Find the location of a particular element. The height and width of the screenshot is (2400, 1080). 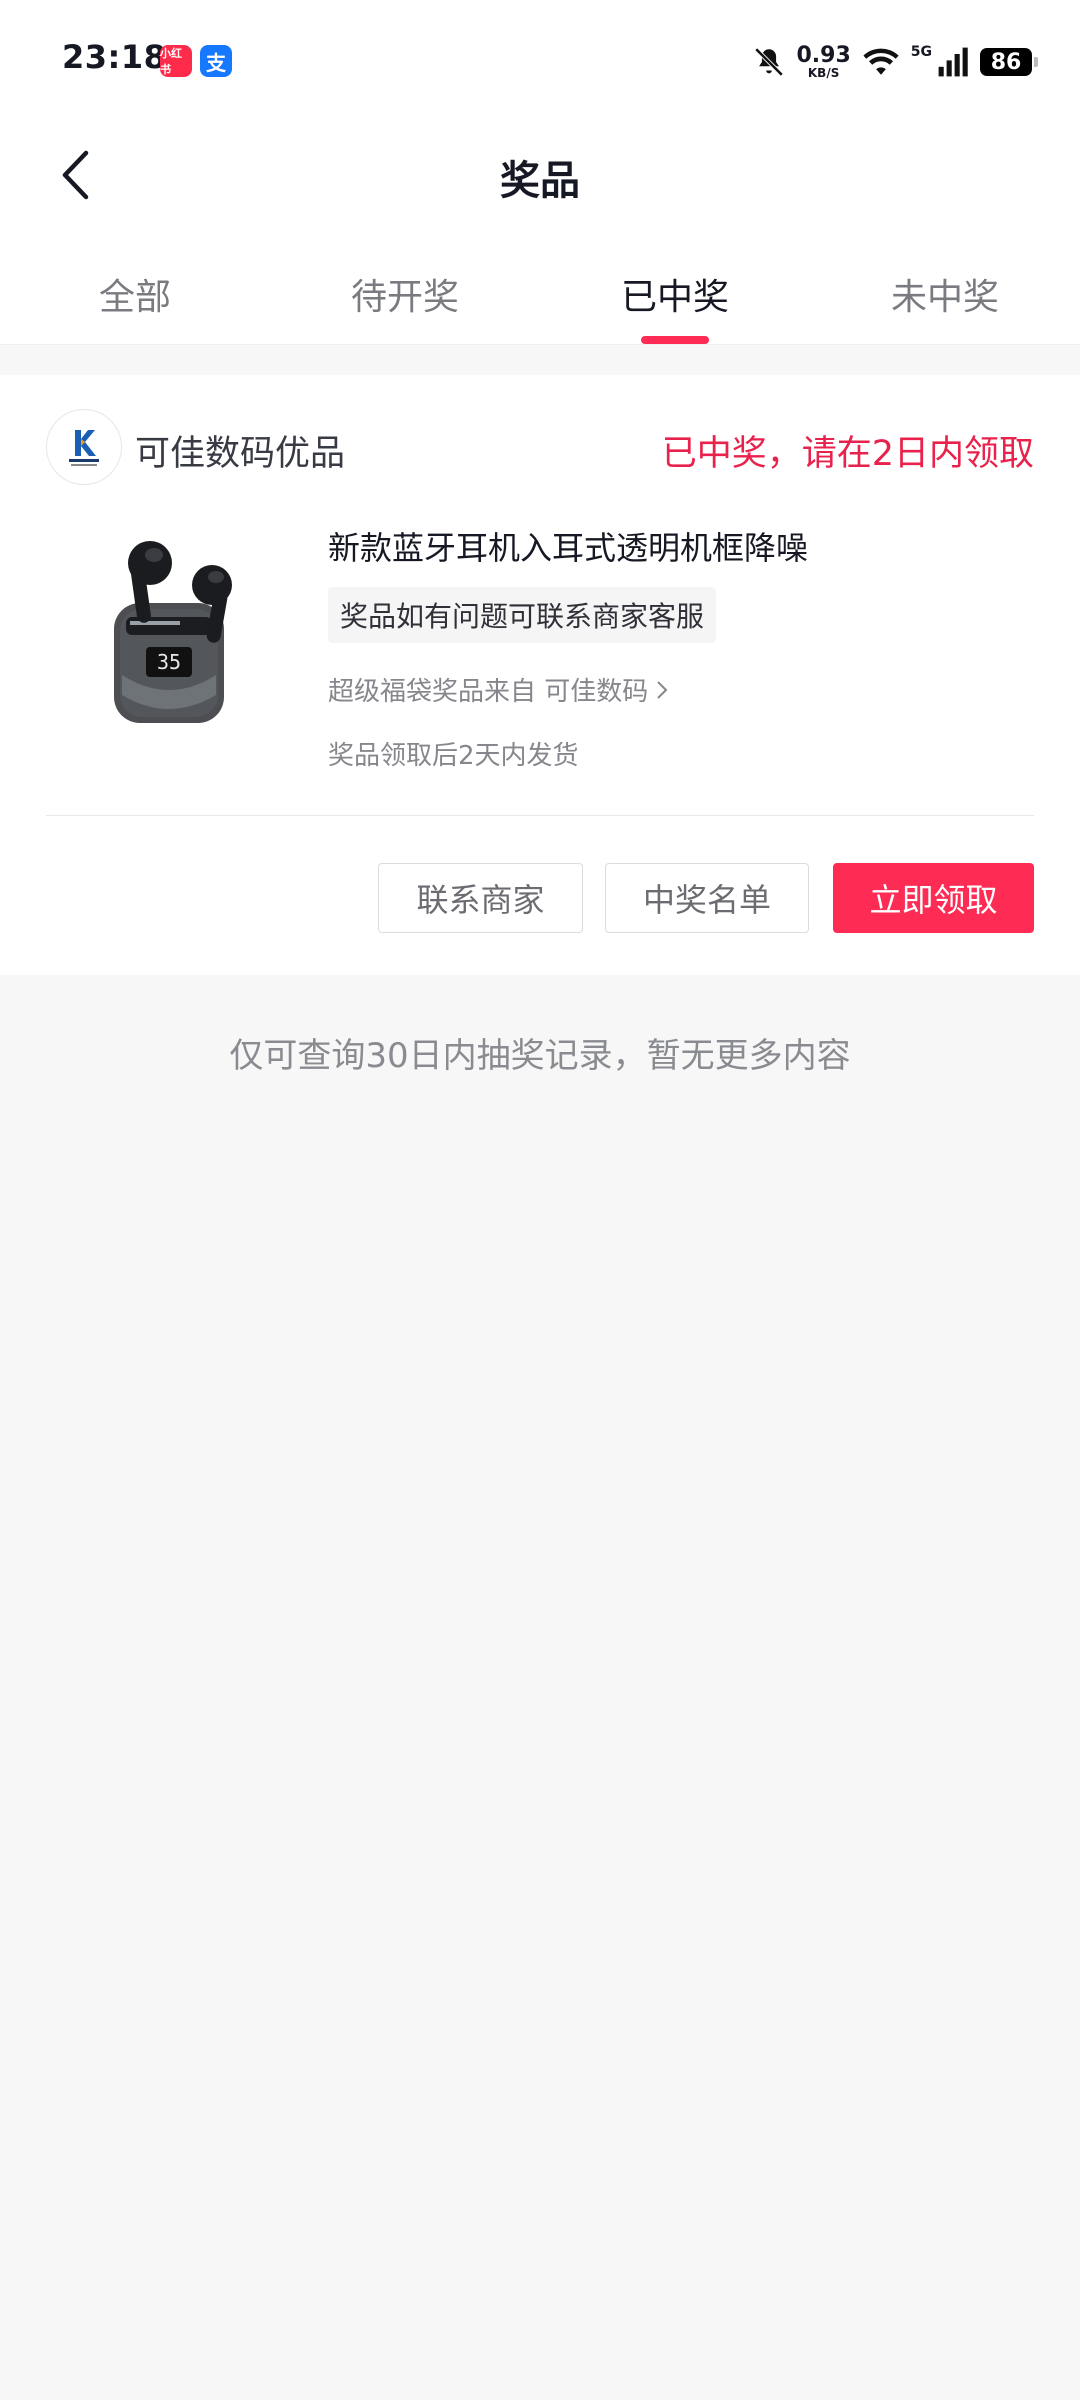

service-tip: 奖品如有问题可联系商家客服 is located at coordinates (522, 615).